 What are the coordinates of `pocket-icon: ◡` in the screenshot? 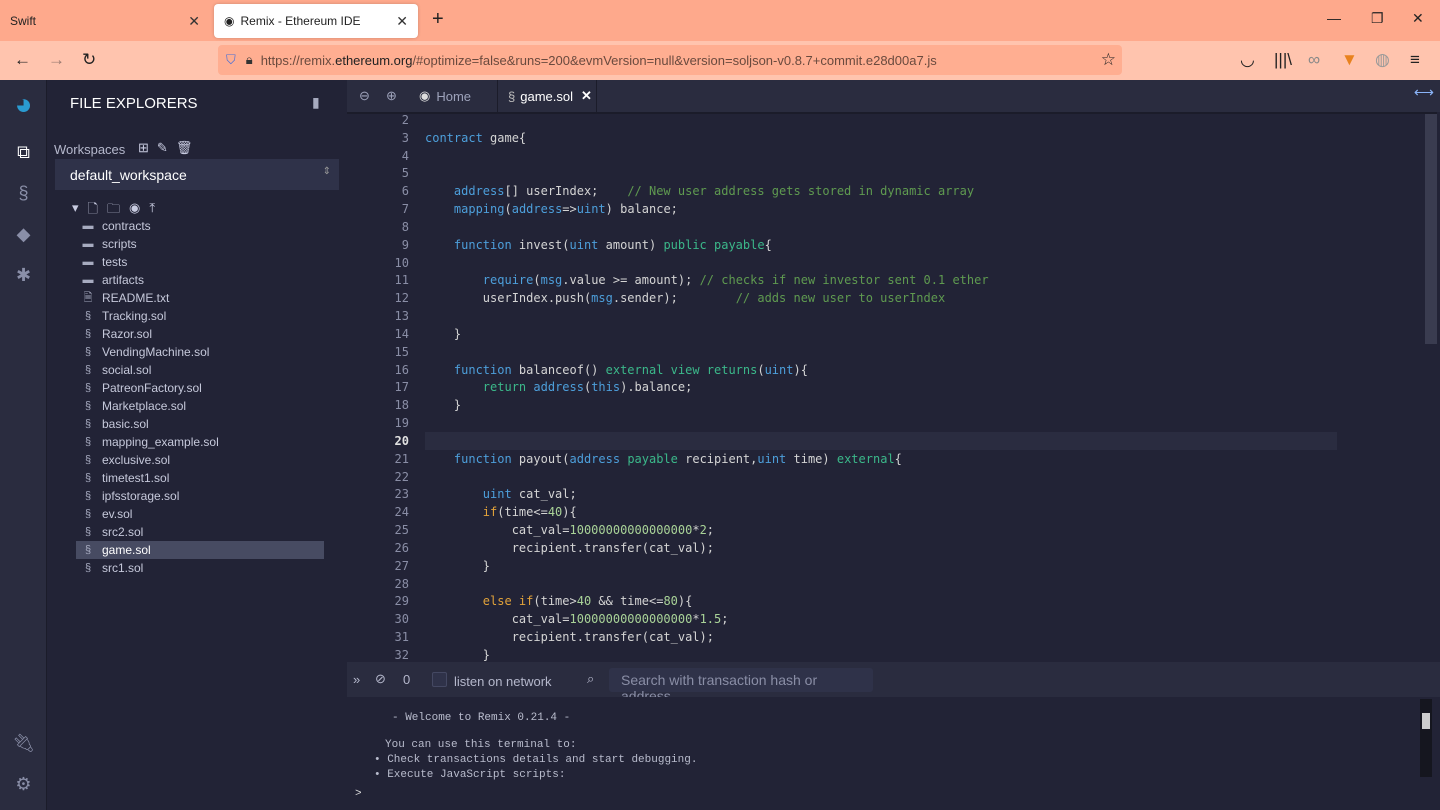 It's located at (1247, 60).